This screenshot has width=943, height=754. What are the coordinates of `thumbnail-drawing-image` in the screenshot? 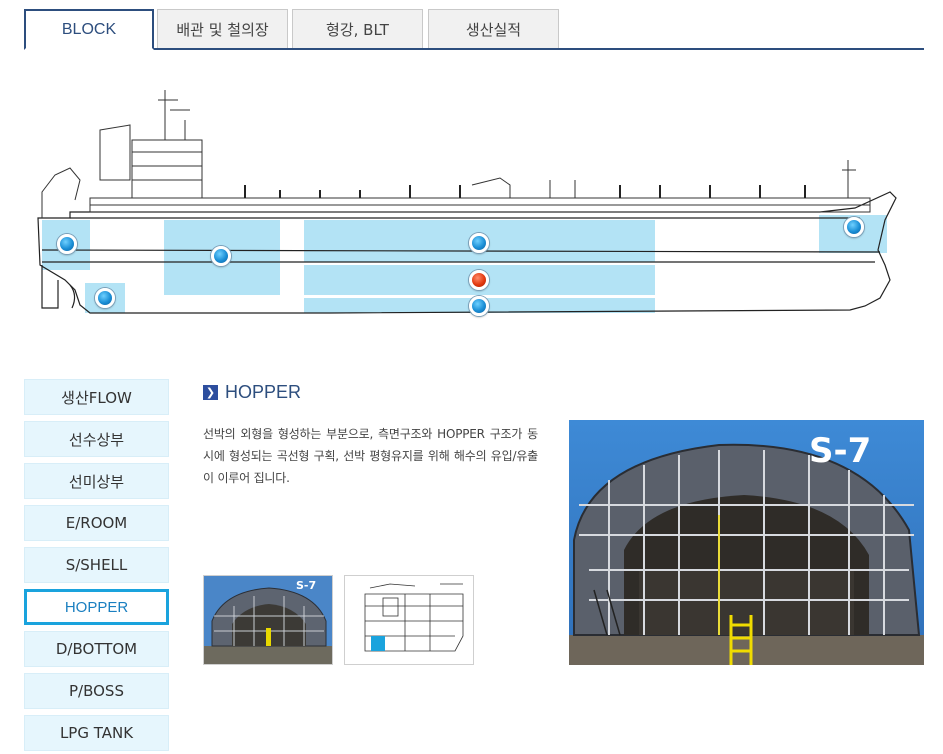 It's located at (409, 620).